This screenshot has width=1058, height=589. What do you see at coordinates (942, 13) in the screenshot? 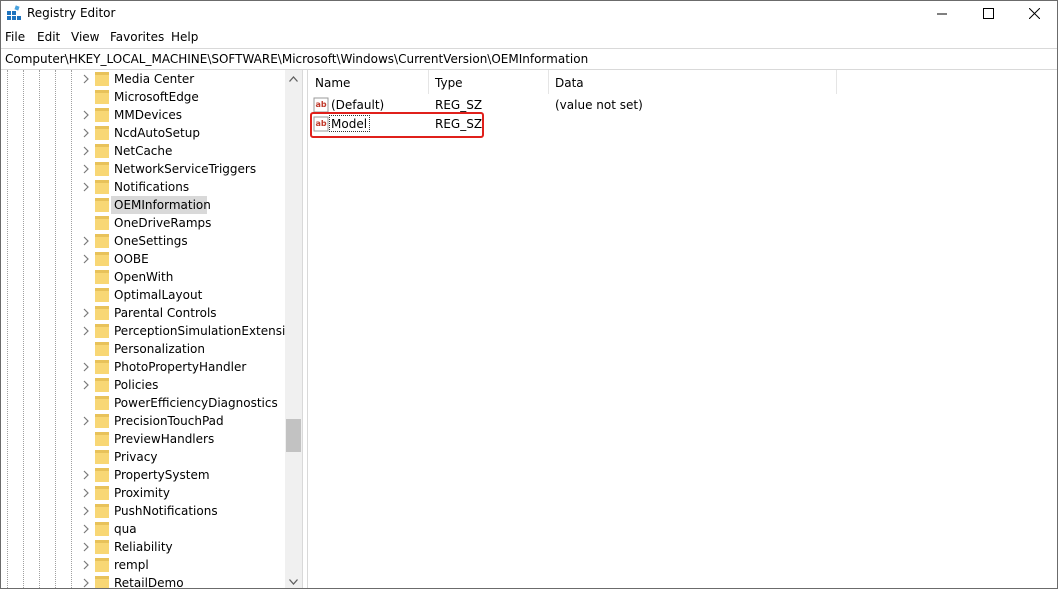
I see `minimize-button` at bounding box center [942, 13].